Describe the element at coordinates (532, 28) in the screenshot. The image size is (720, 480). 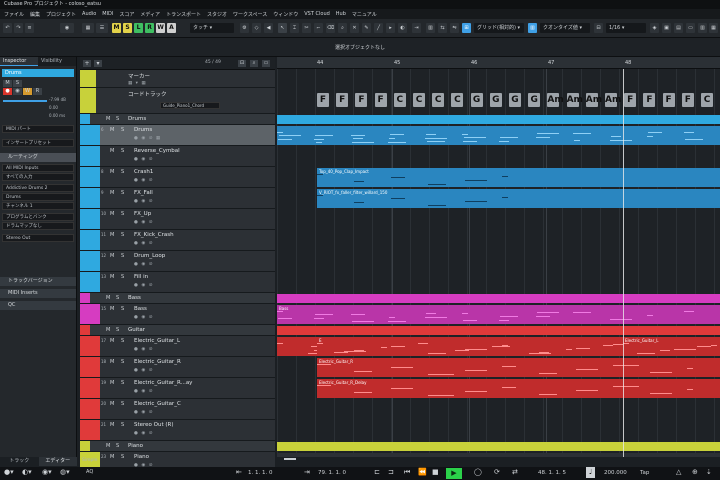
I see `quantize-toggle-icon: ▥` at that location.